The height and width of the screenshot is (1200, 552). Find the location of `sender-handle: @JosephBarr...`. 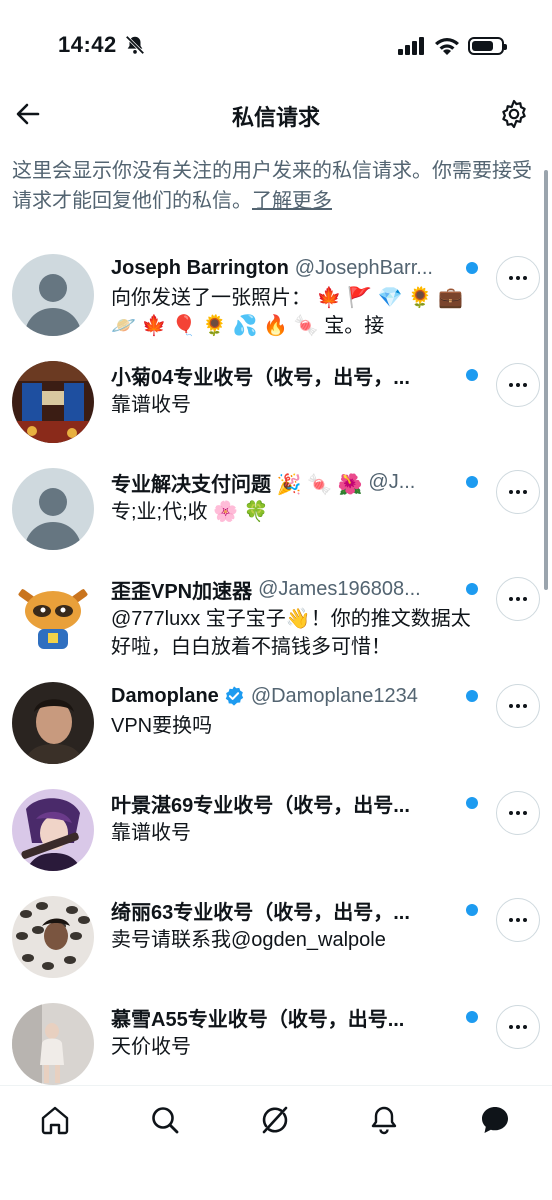

sender-handle: @JosephBarr... is located at coordinates (363, 267).